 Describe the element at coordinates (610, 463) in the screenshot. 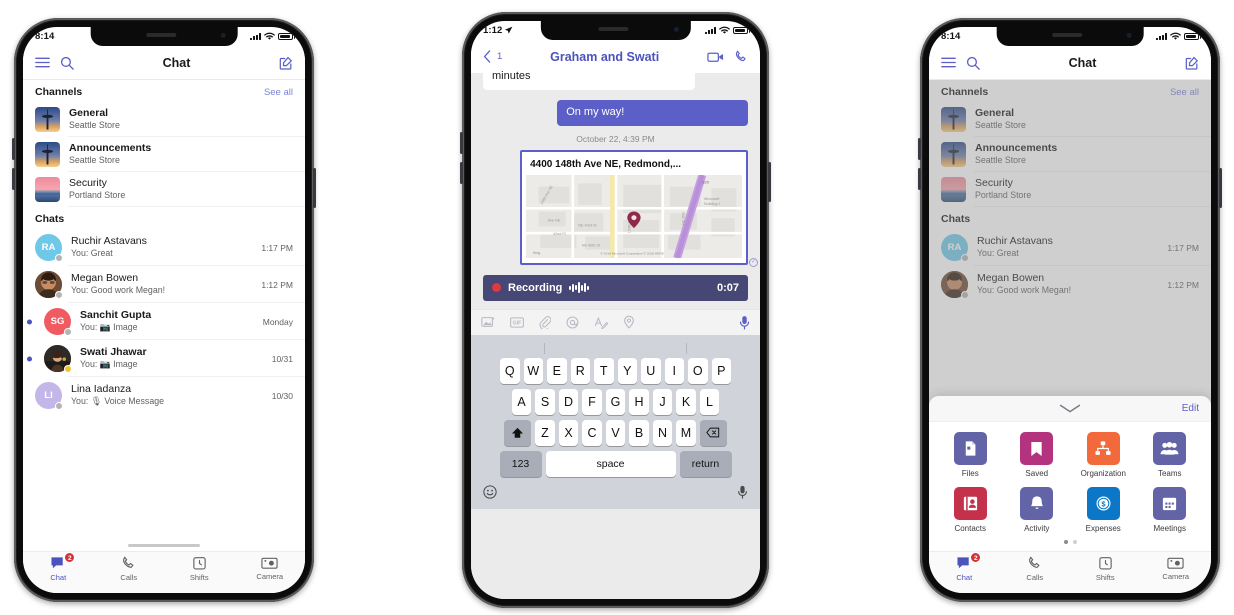

I see `space-key: space` at that location.